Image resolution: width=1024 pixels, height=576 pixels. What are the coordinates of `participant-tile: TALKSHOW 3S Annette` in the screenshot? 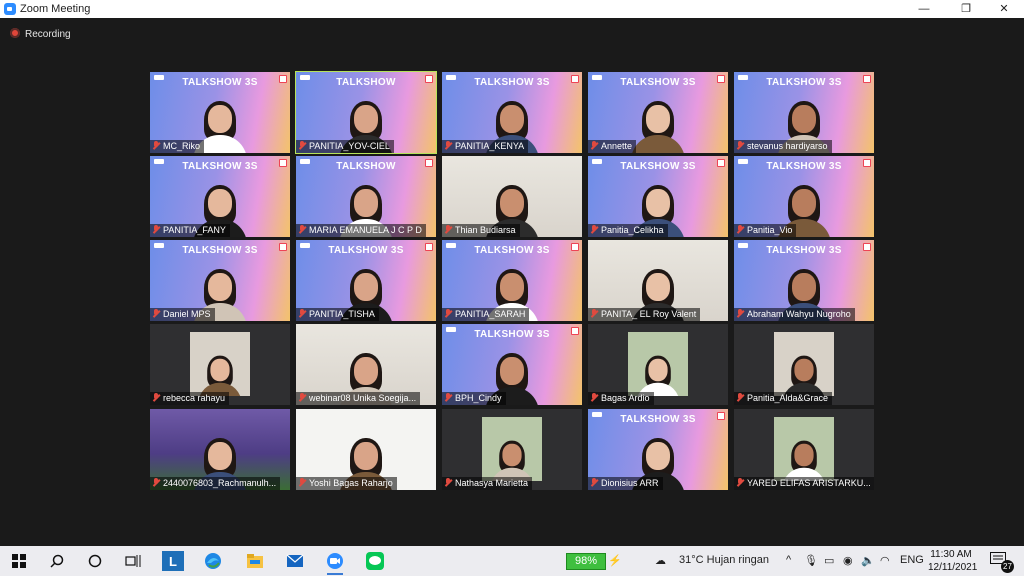 It's located at (658, 112).